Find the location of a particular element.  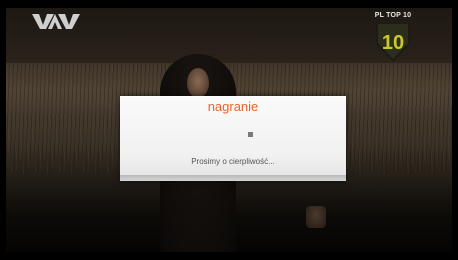

top10-number: 10 is located at coordinates (393, 43).